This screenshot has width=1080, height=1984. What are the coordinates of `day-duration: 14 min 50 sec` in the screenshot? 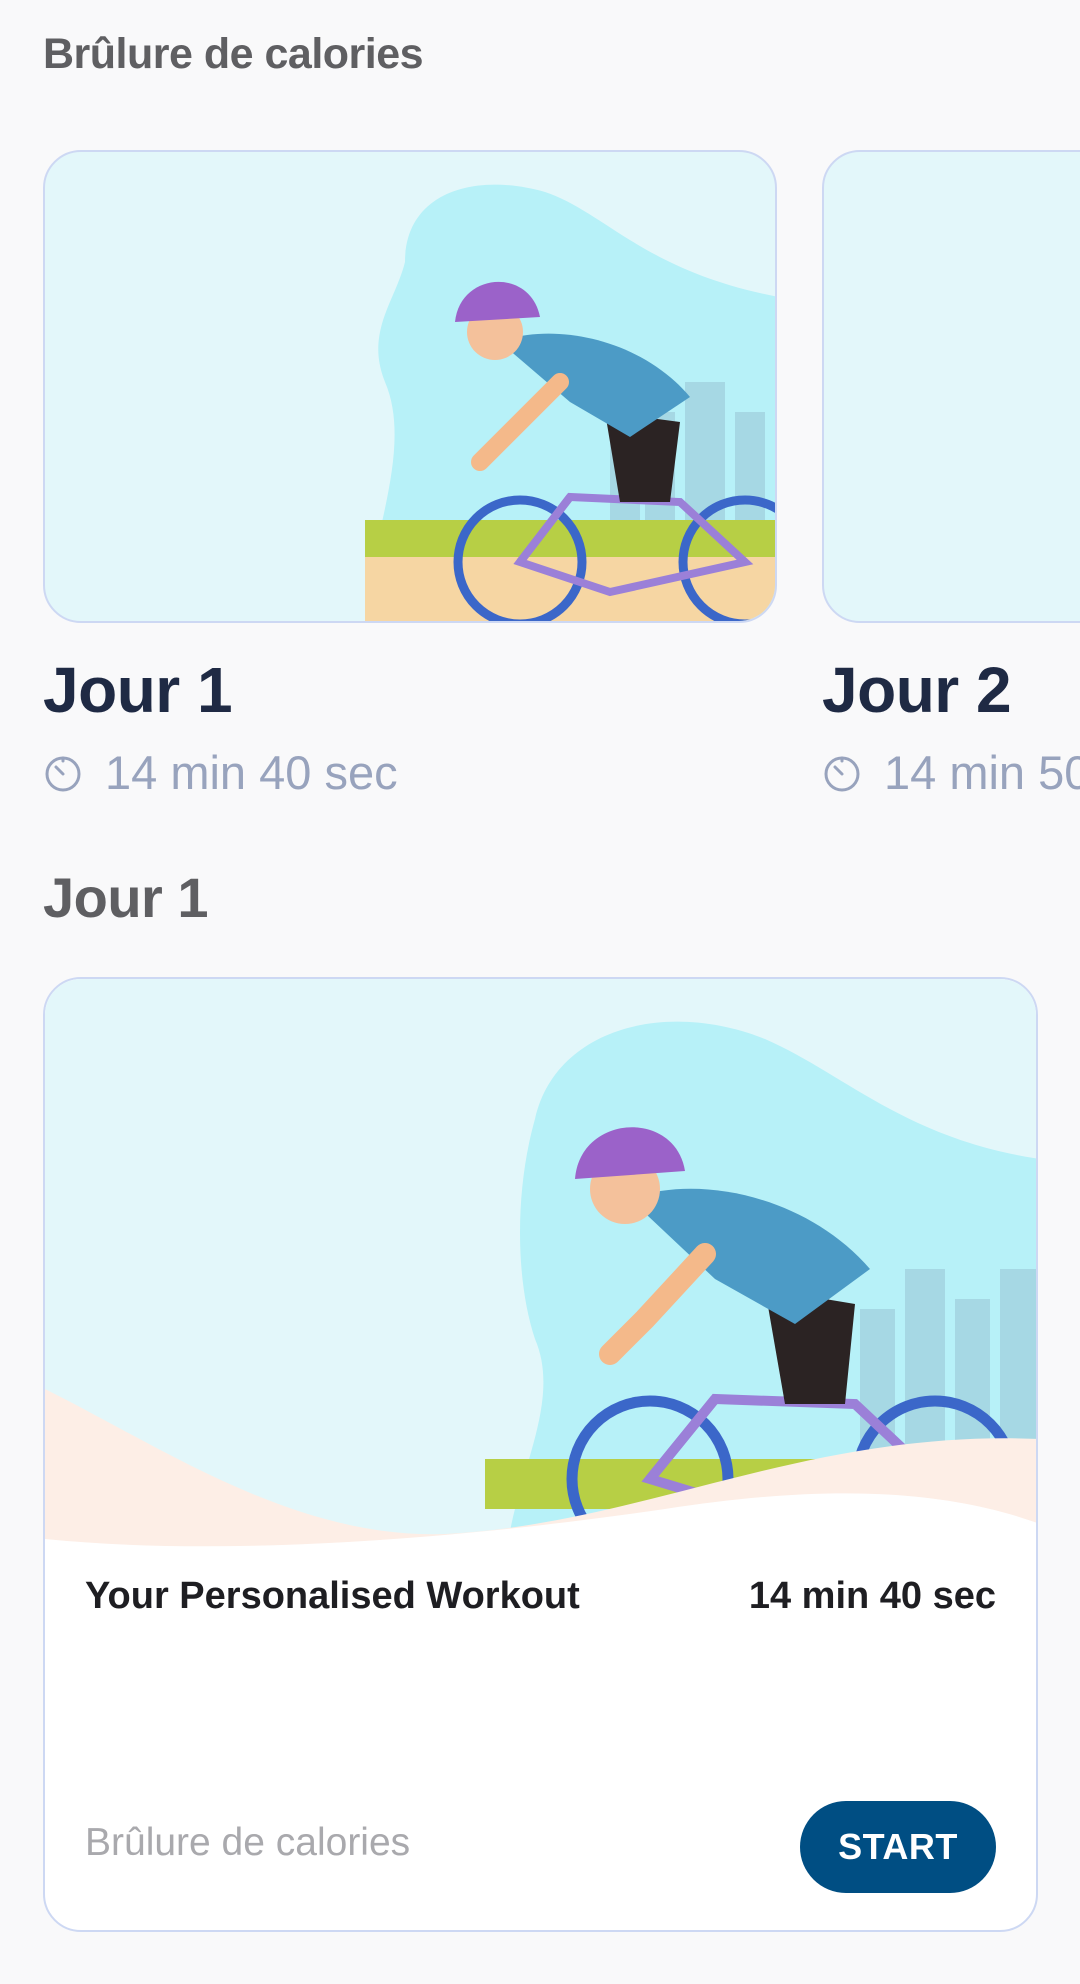 It's located at (951, 772).